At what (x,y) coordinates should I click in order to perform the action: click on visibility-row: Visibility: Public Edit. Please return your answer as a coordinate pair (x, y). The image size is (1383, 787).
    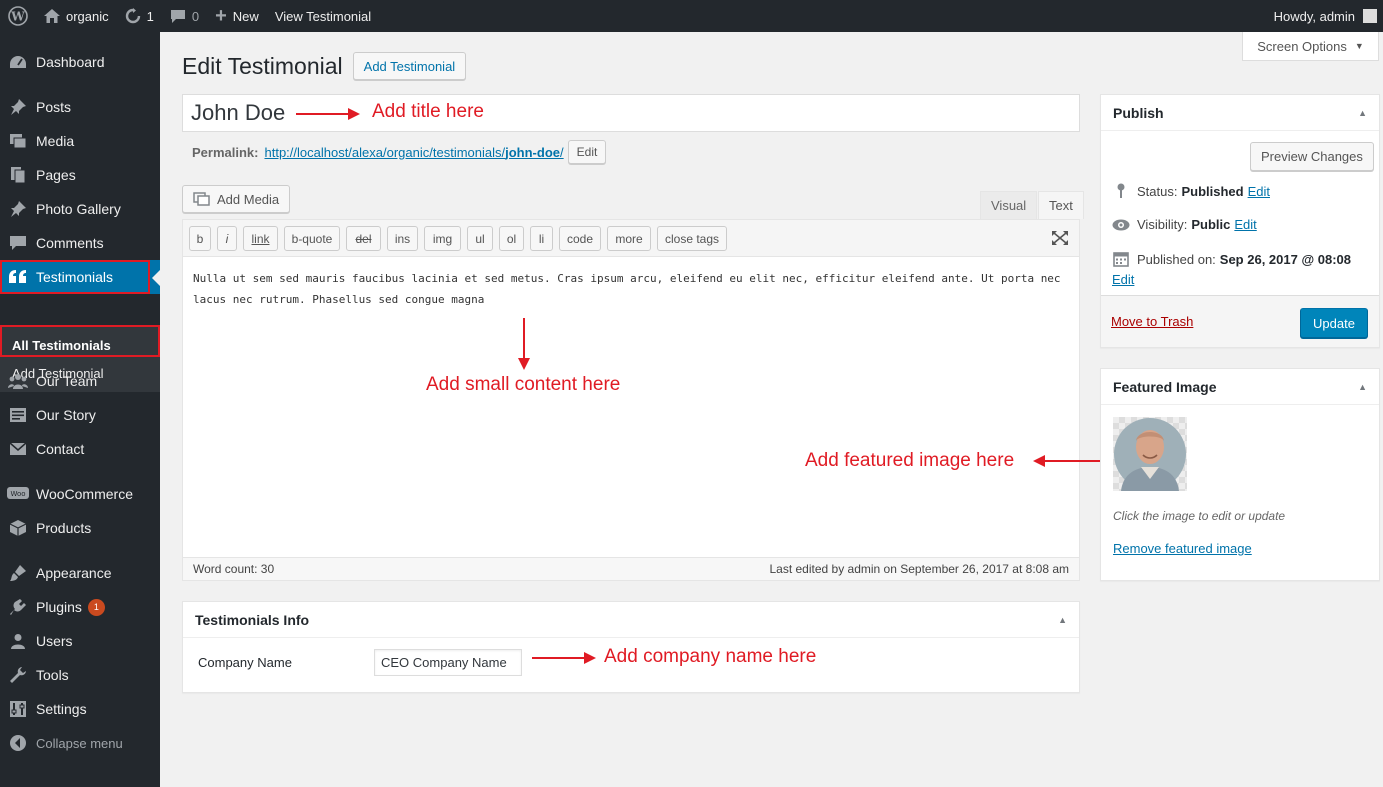
    Looking at the image, I should click on (1184, 224).